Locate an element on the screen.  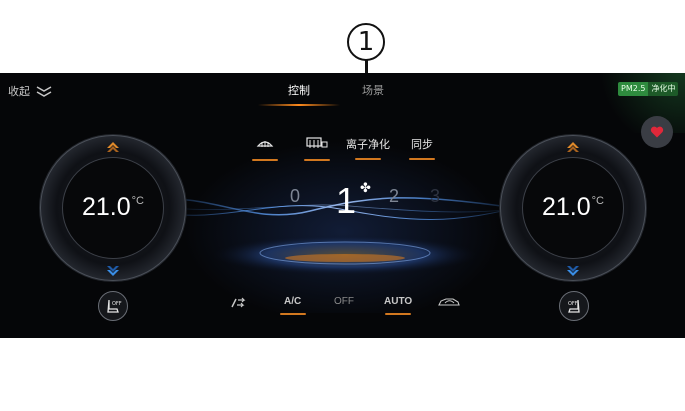
recirculation-button is located at coordinates (449, 303).